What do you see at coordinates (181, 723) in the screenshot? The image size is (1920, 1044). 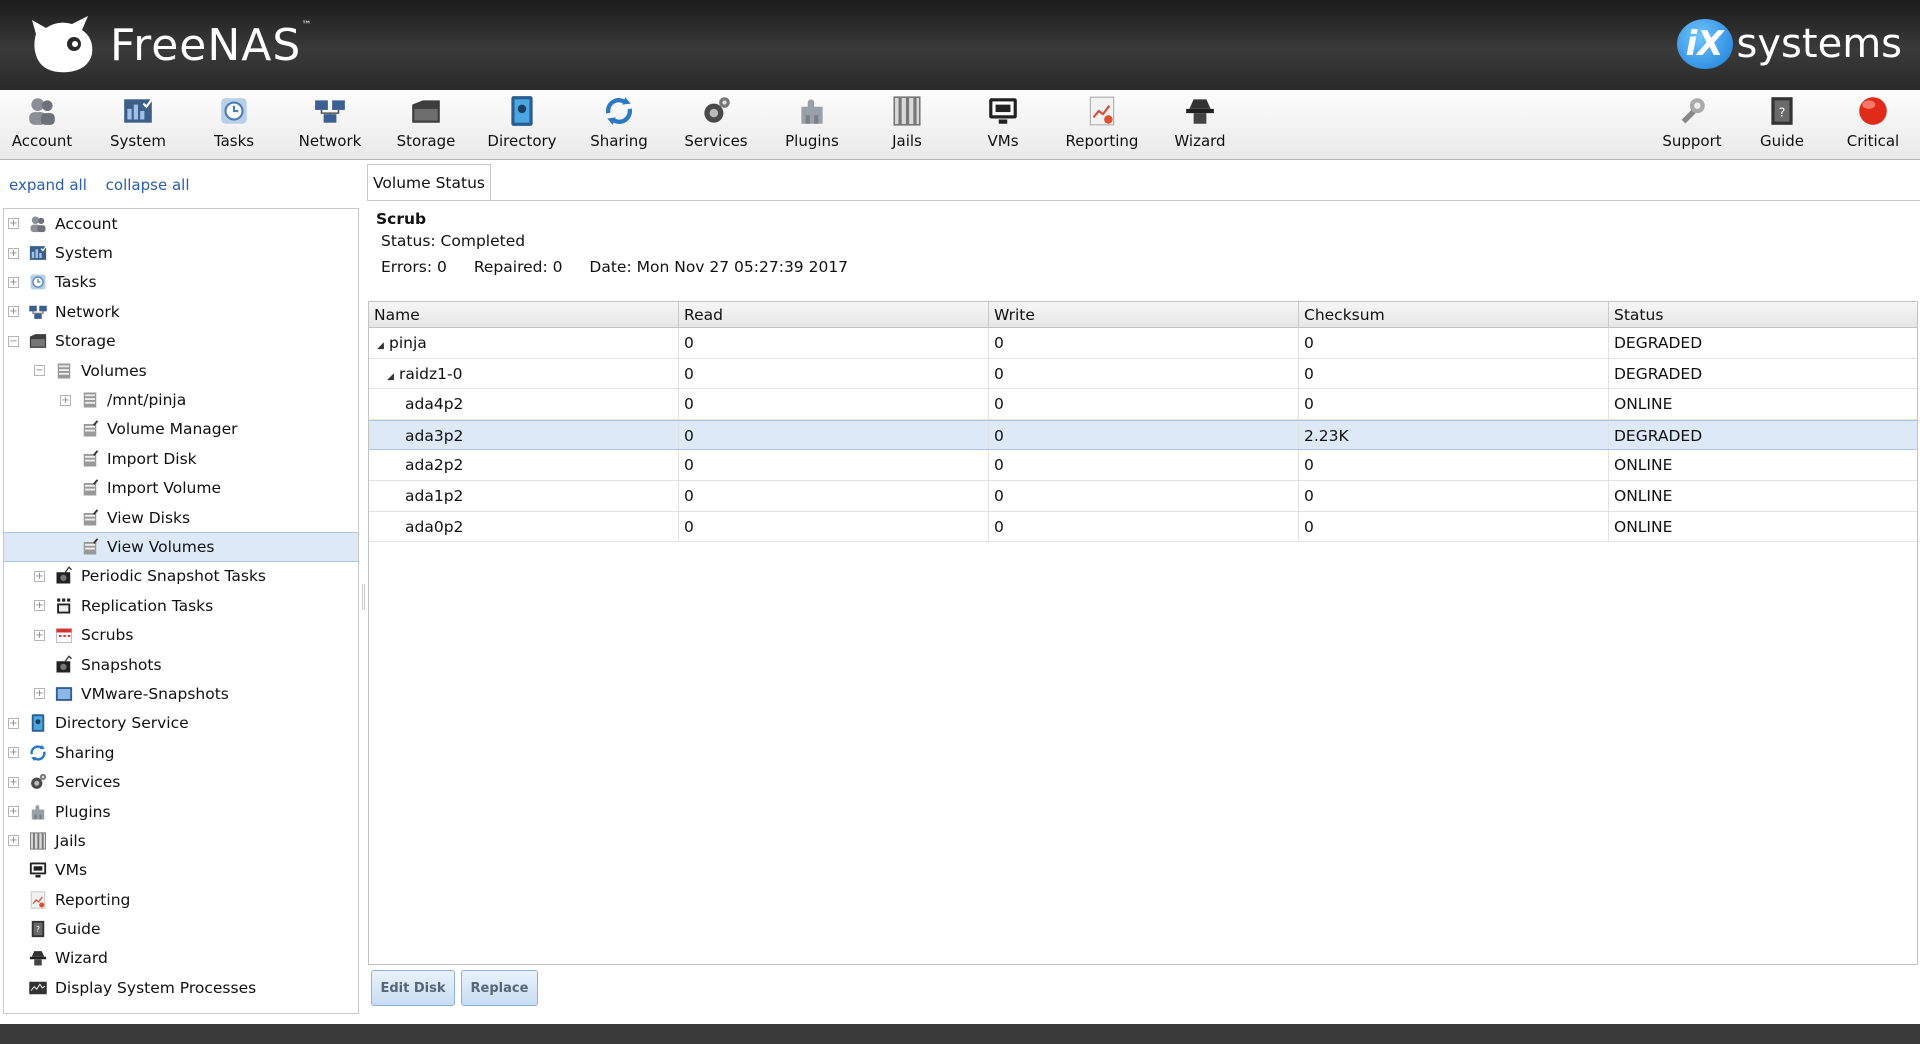 I see `tree-item-directory-service: + Directory Service` at bounding box center [181, 723].